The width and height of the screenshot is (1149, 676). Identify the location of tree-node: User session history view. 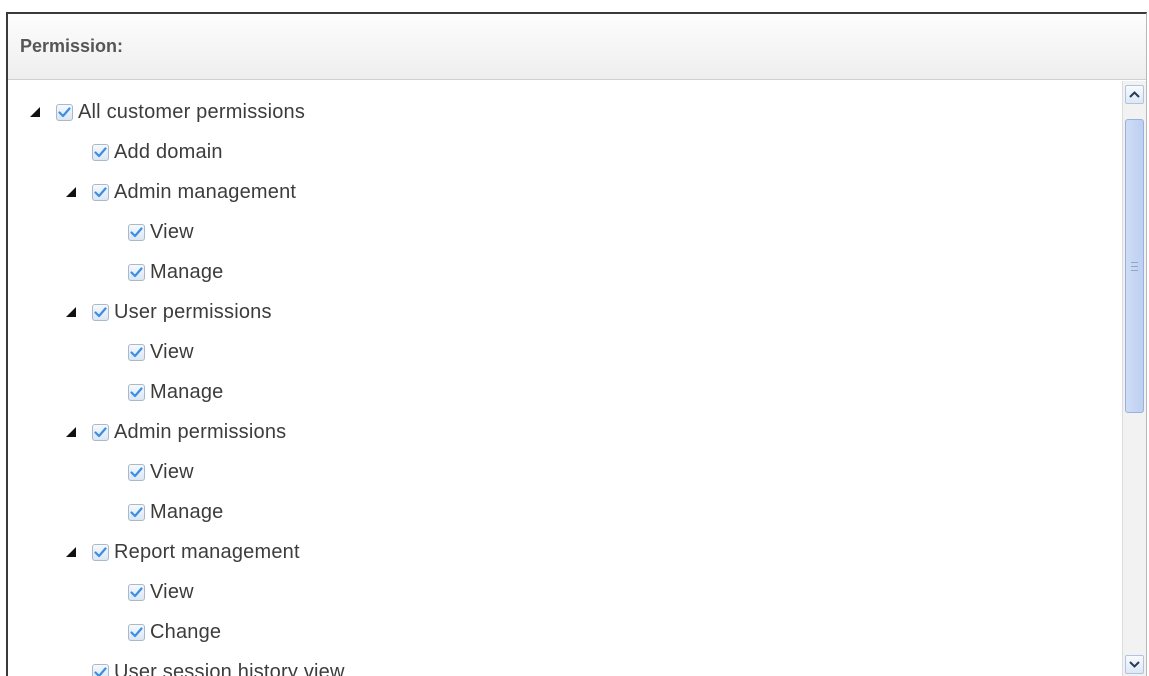
(205, 664).